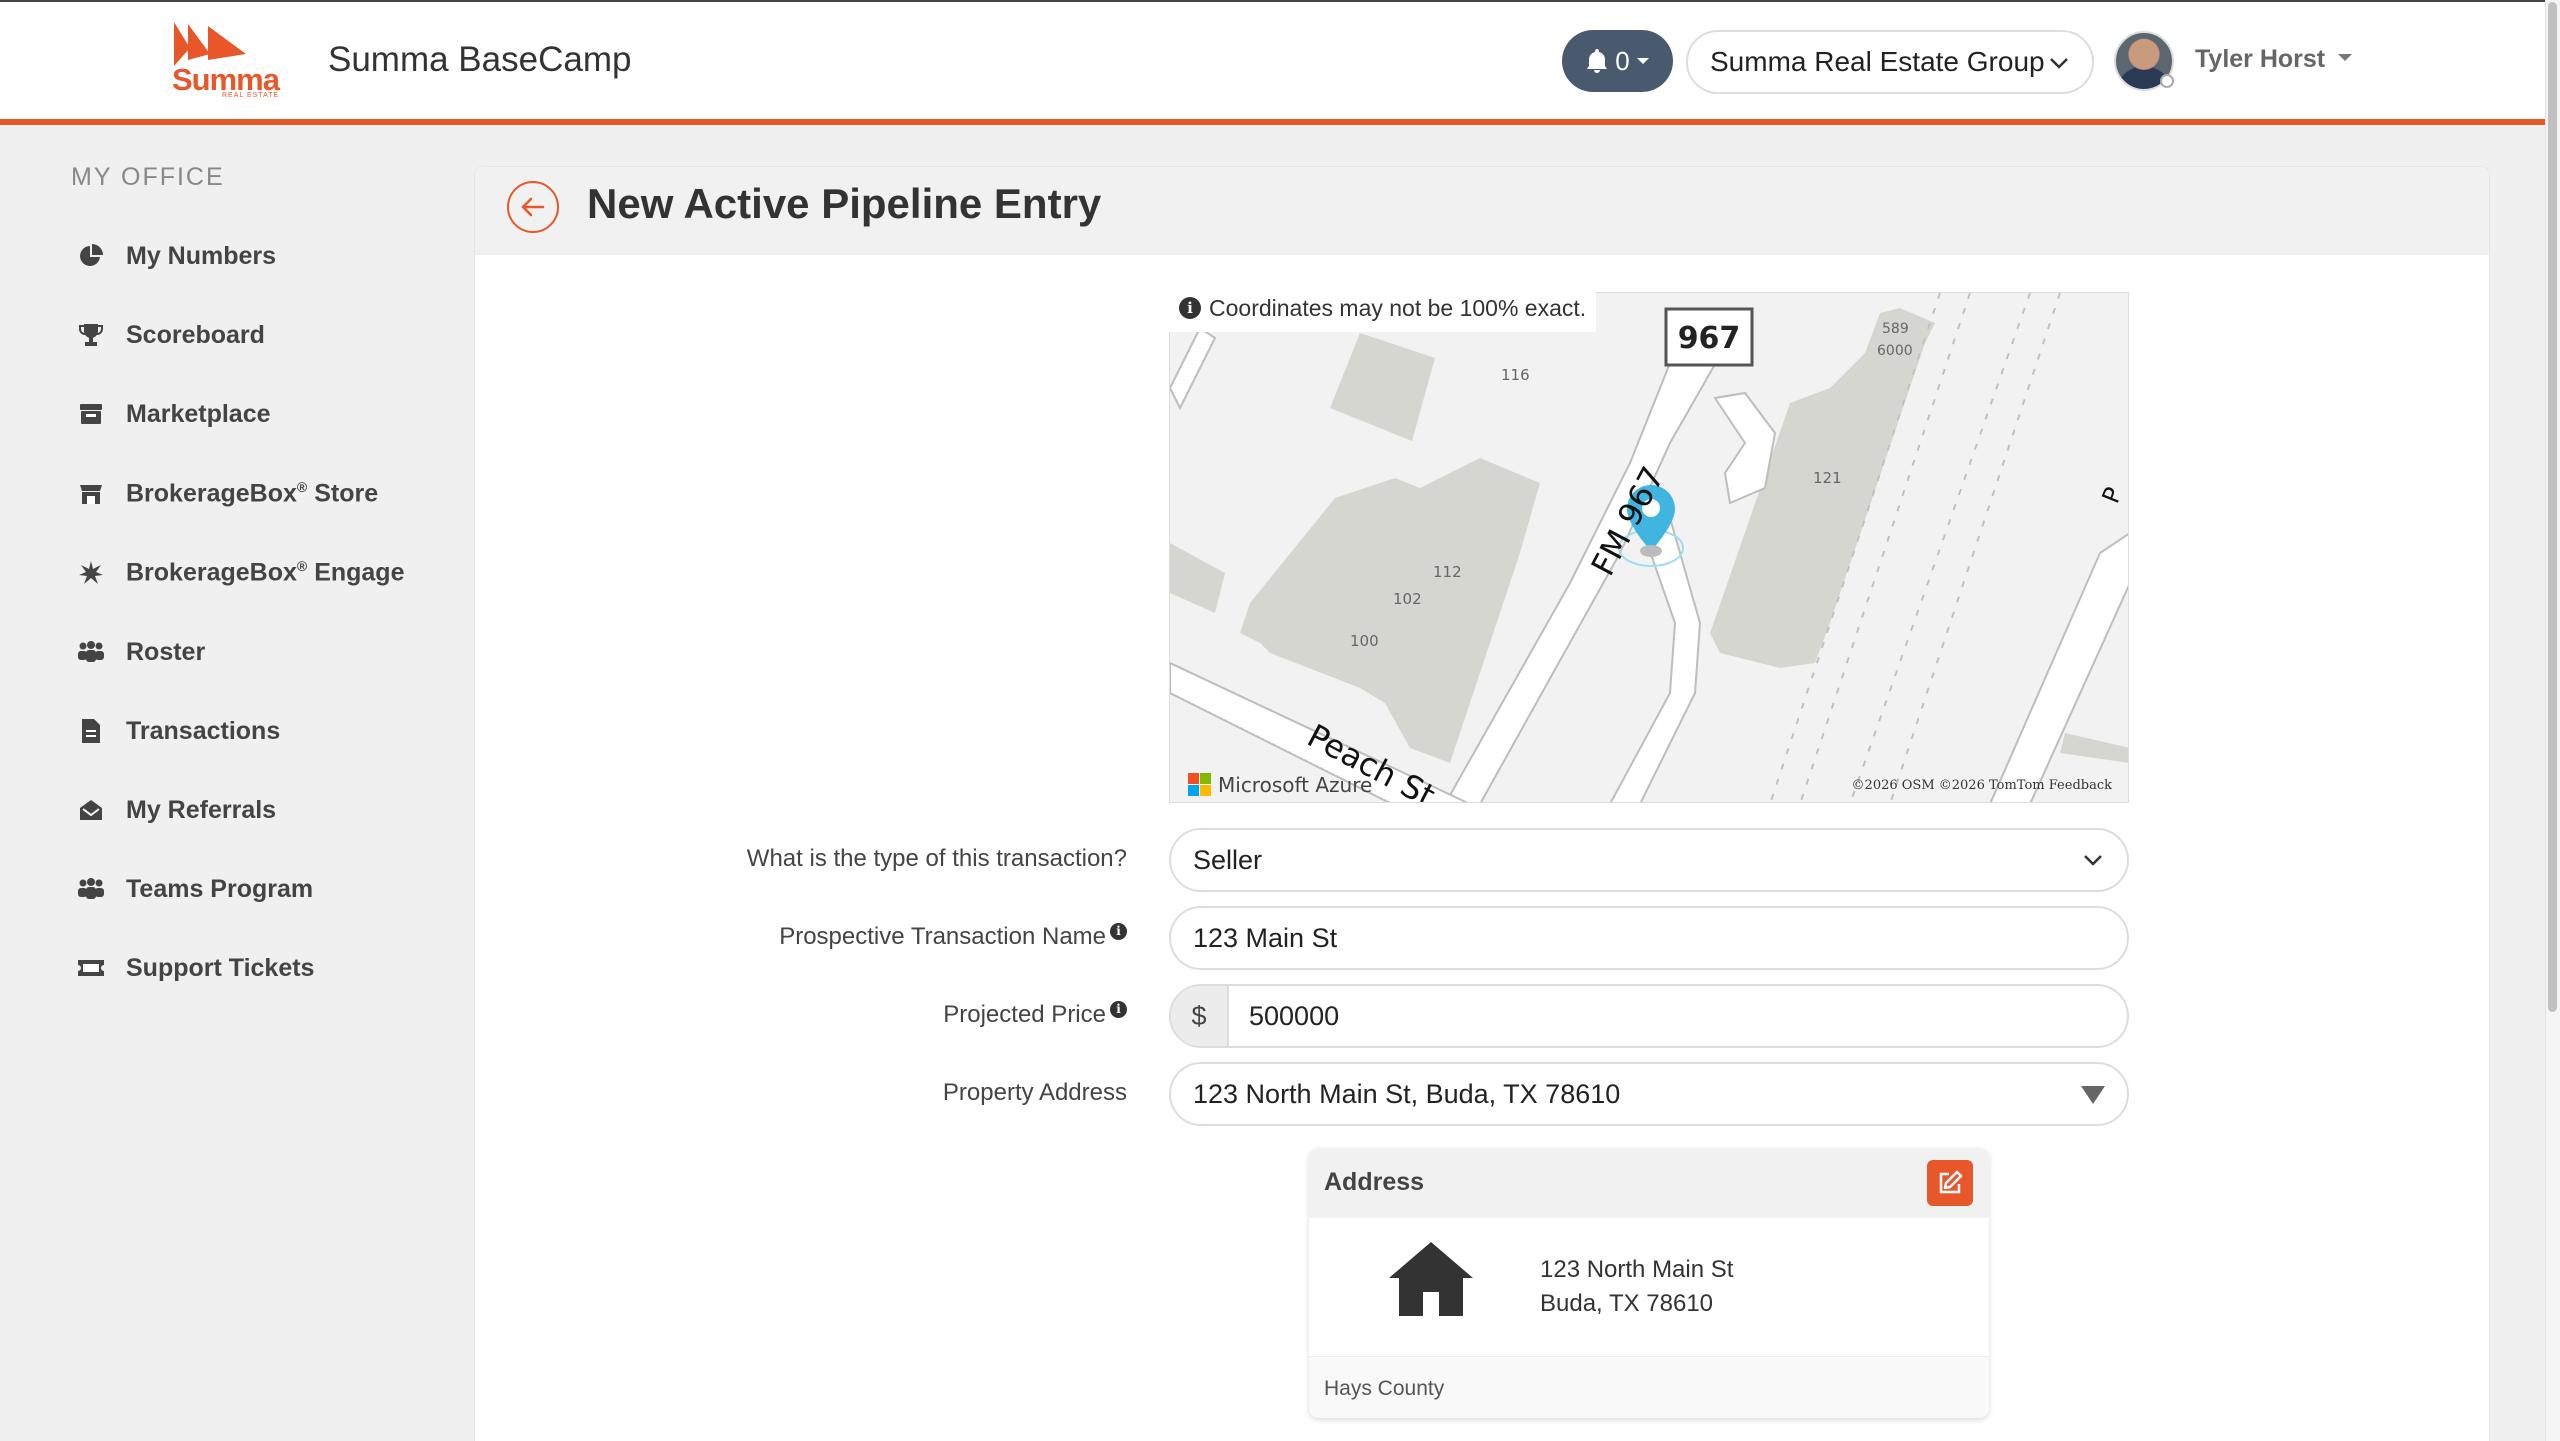  Describe the element at coordinates (203, 730) in the screenshot. I see `sidebar-item-label: Transactions` at that location.